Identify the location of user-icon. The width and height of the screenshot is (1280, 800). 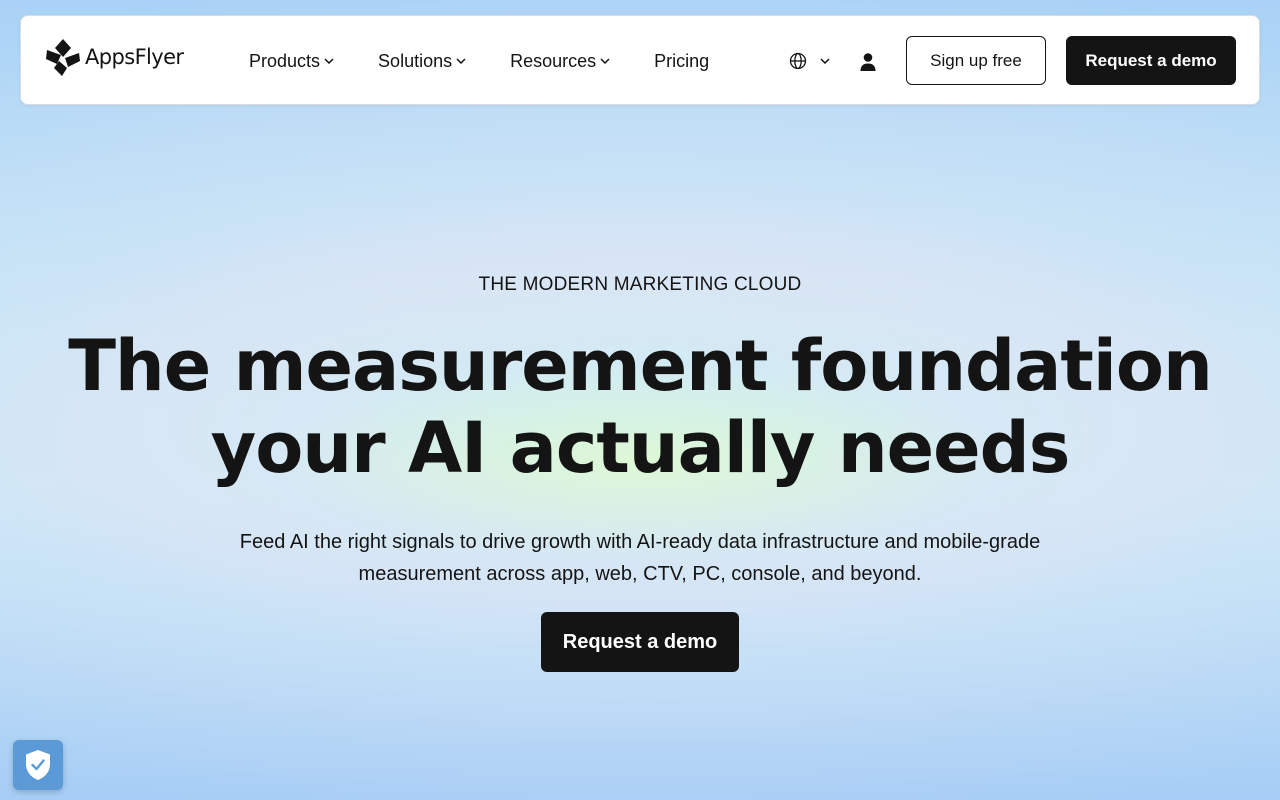
(868, 62).